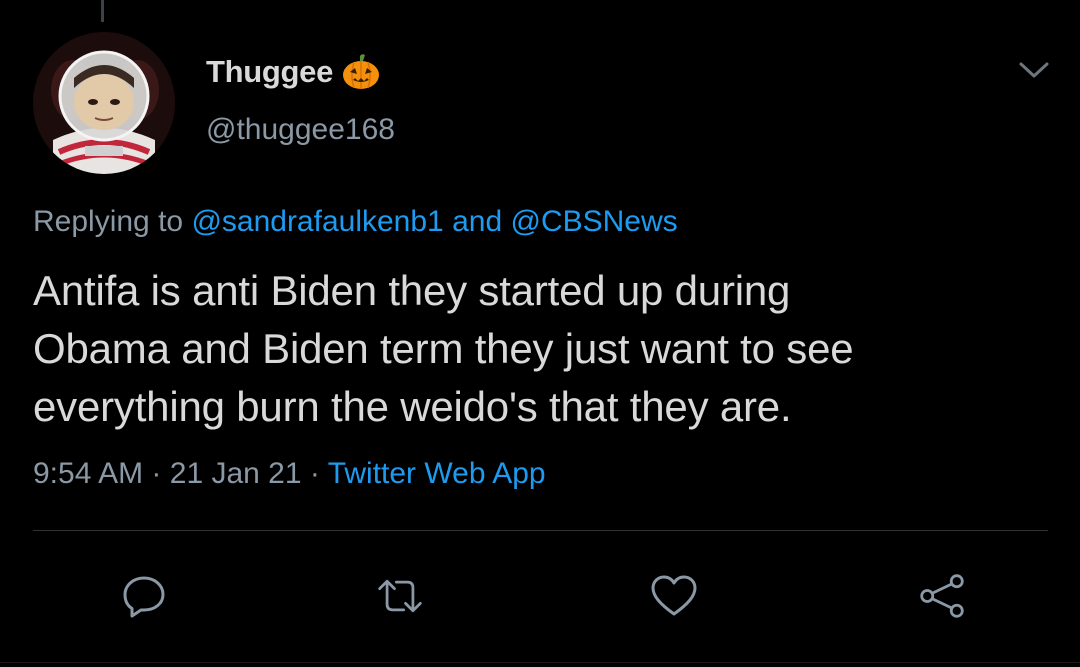  What do you see at coordinates (437, 473) in the screenshot?
I see `tweet-source-link: Twitter Web App` at bounding box center [437, 473].